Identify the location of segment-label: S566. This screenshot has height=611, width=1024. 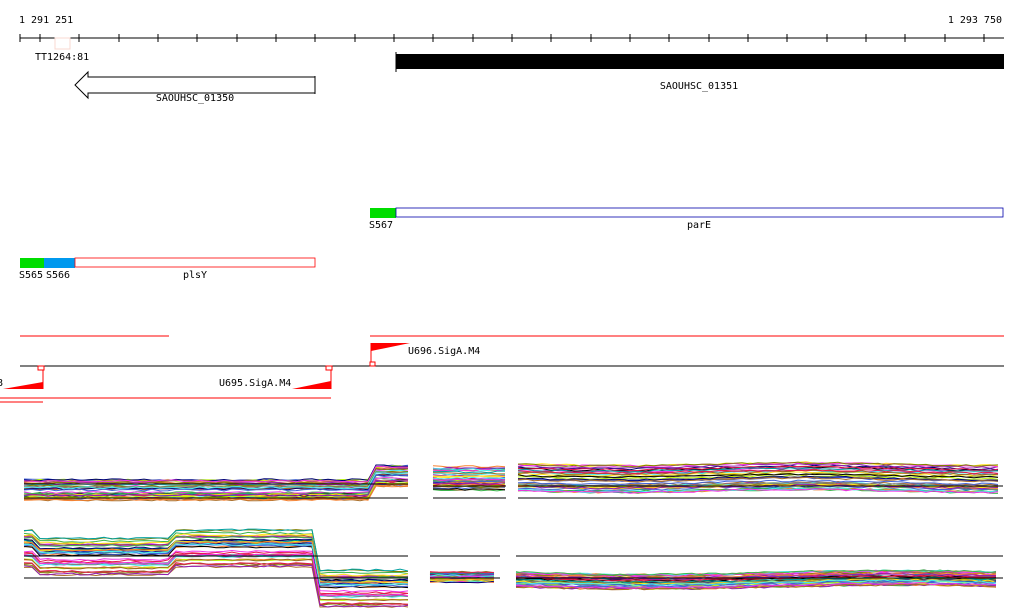
(58, 275).